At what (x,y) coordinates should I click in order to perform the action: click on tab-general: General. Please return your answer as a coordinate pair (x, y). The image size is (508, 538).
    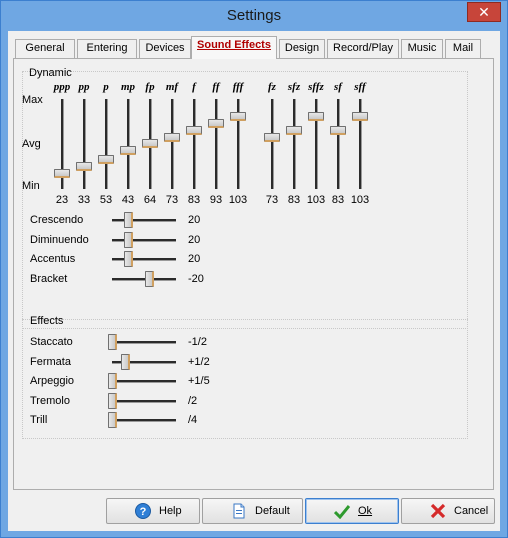
    Looking at the image, I should click on (45, 48).